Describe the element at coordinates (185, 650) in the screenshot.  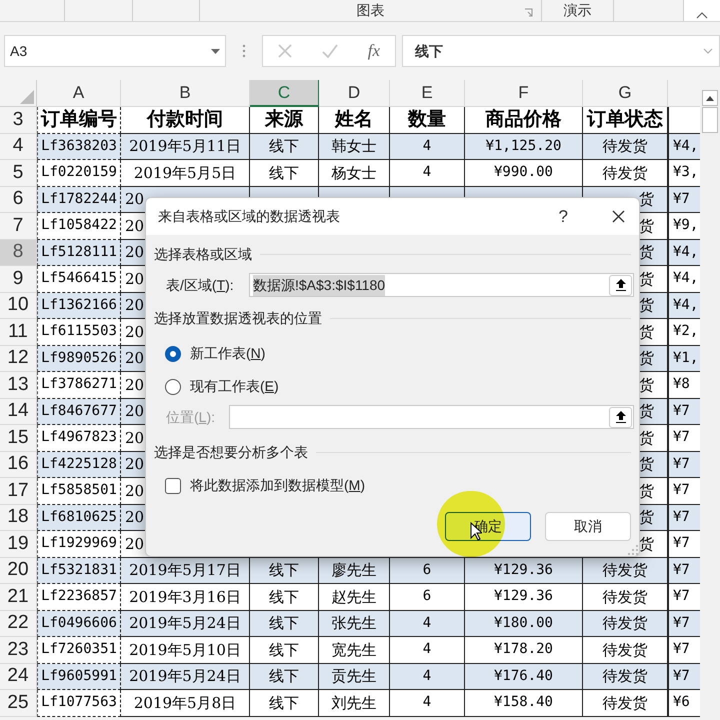
I see `table-cell: 2019年5月10日` at that location.